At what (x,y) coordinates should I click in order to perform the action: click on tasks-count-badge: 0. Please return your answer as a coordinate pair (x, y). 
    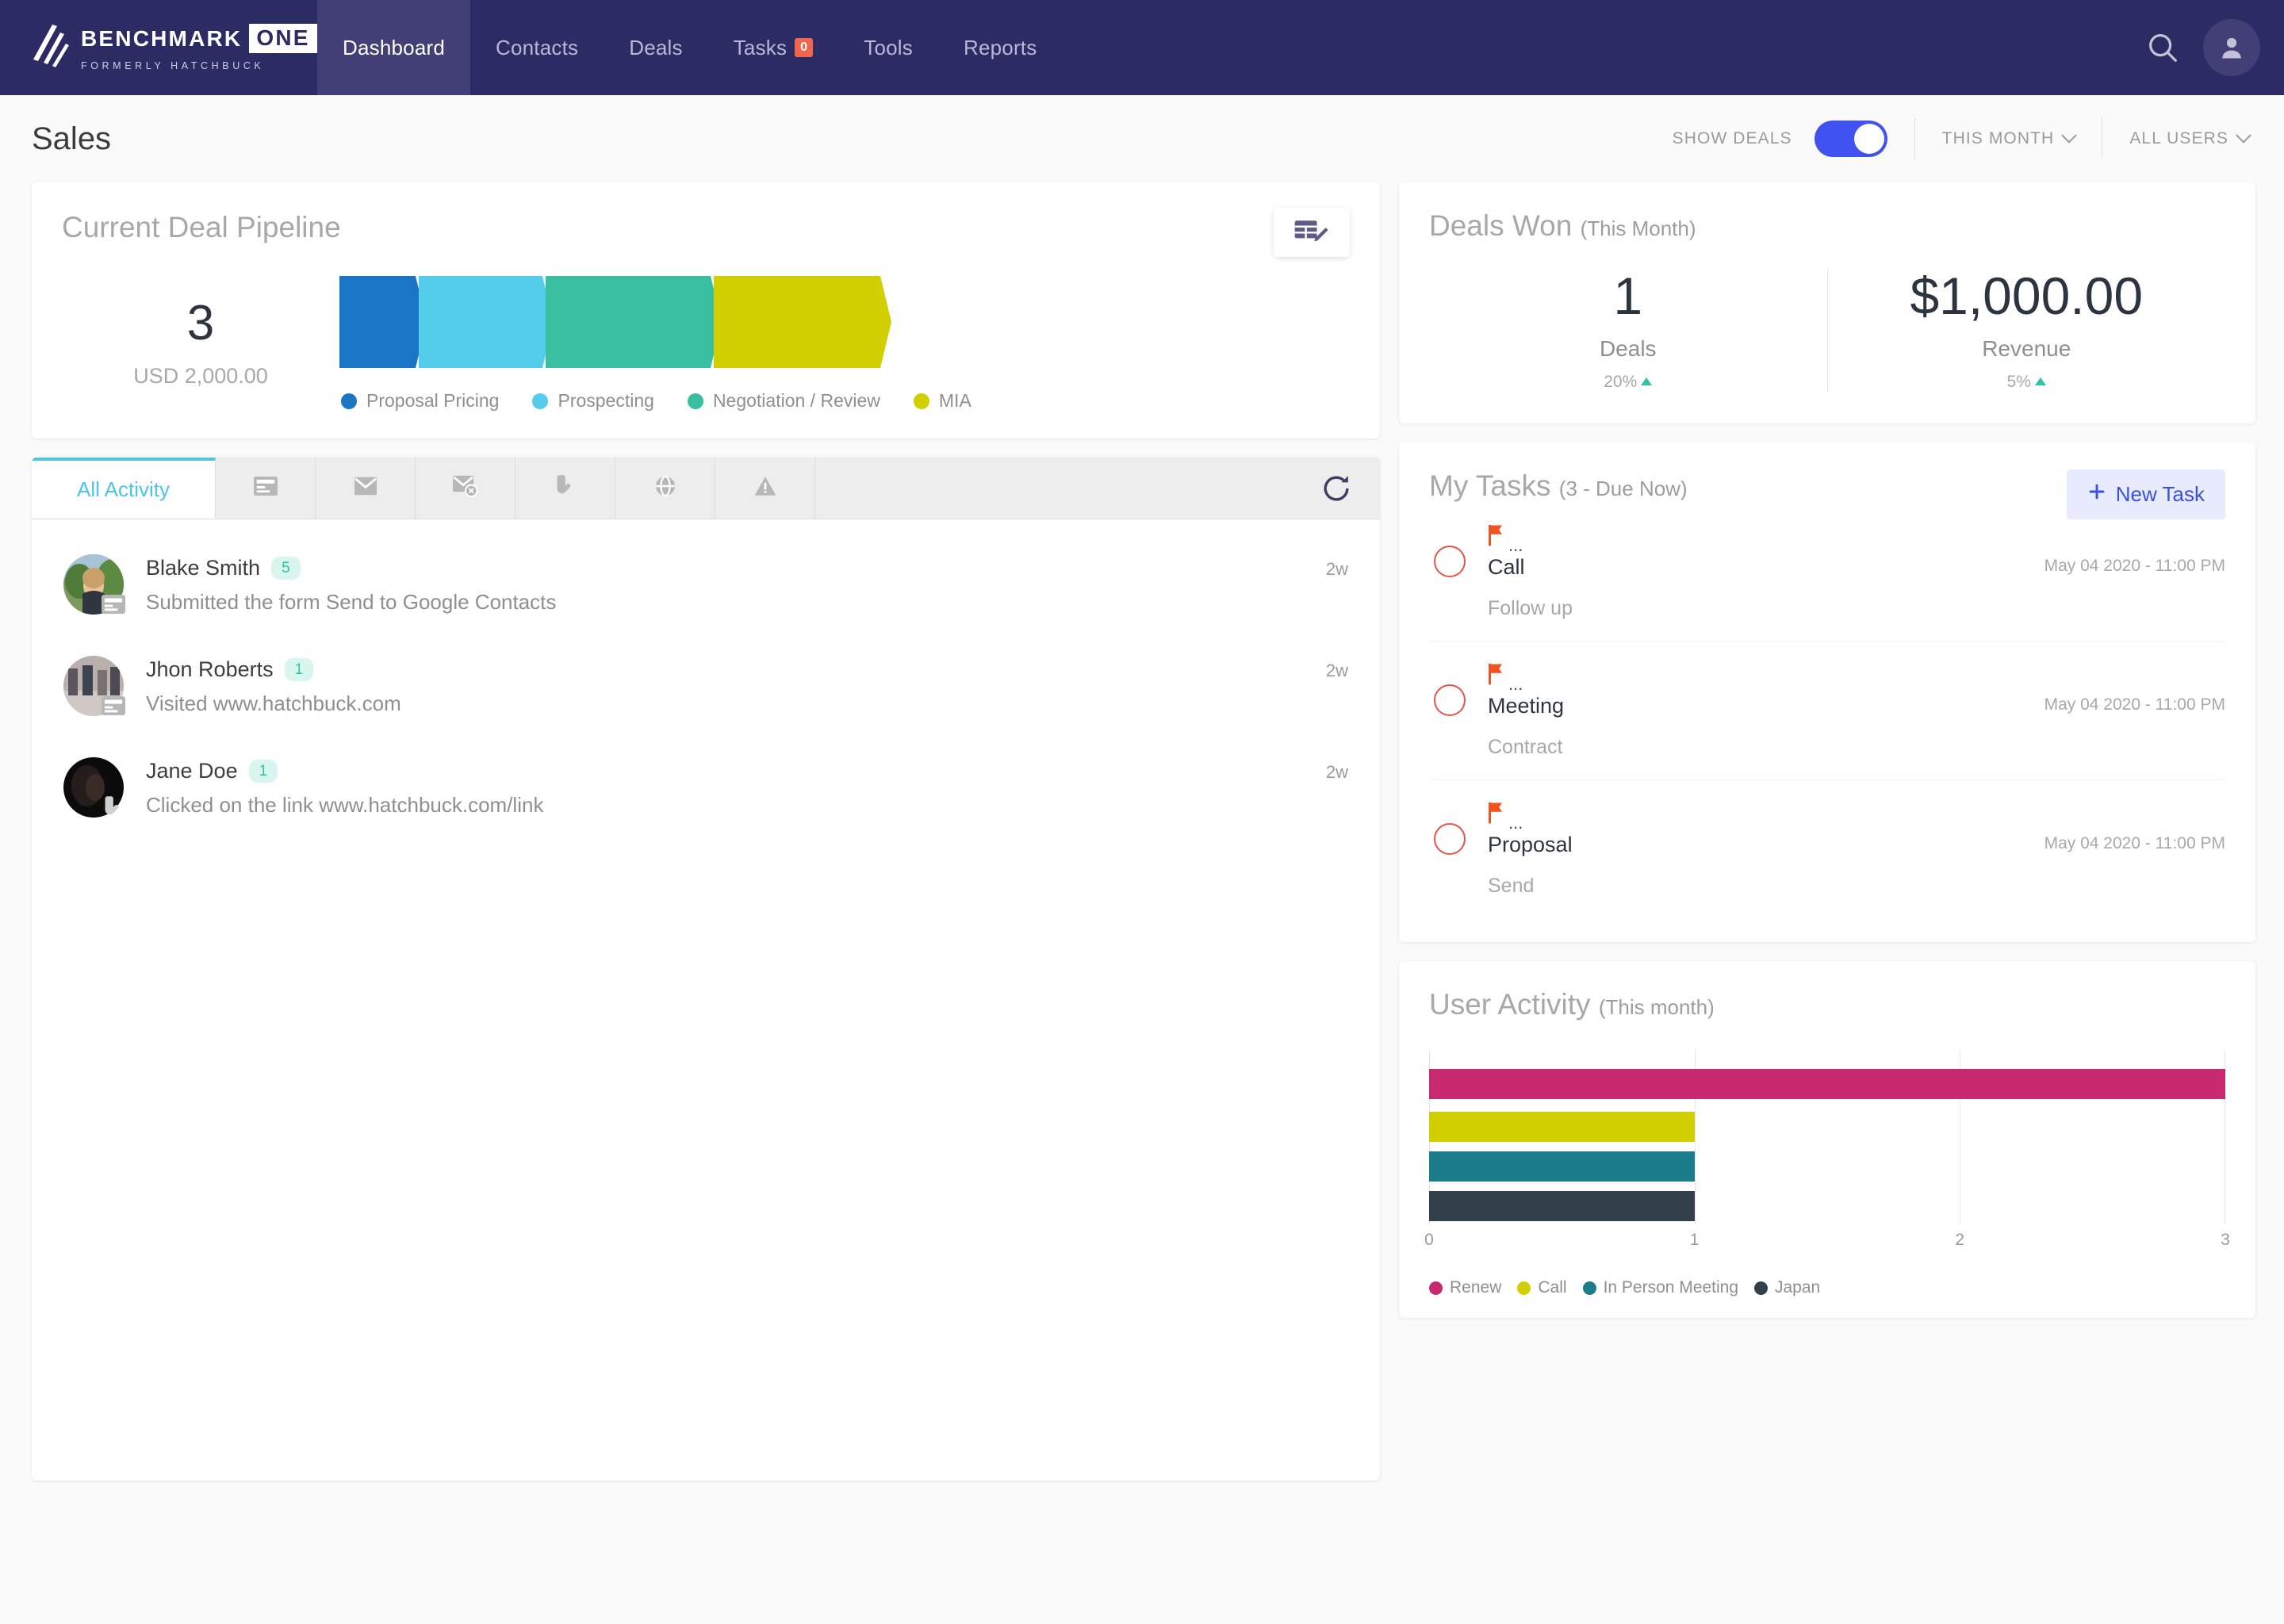
    Looking at the image, I should click on (804, 47).